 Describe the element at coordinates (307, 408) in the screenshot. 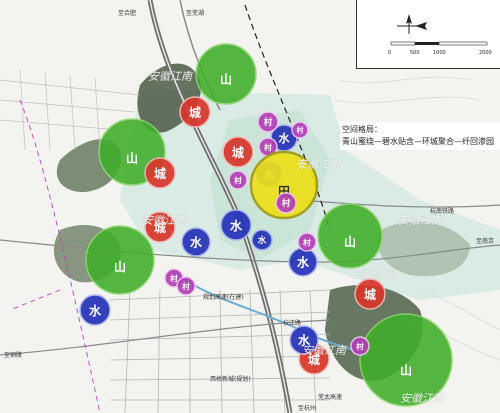

I see `road-label: 至杭州` at that location.